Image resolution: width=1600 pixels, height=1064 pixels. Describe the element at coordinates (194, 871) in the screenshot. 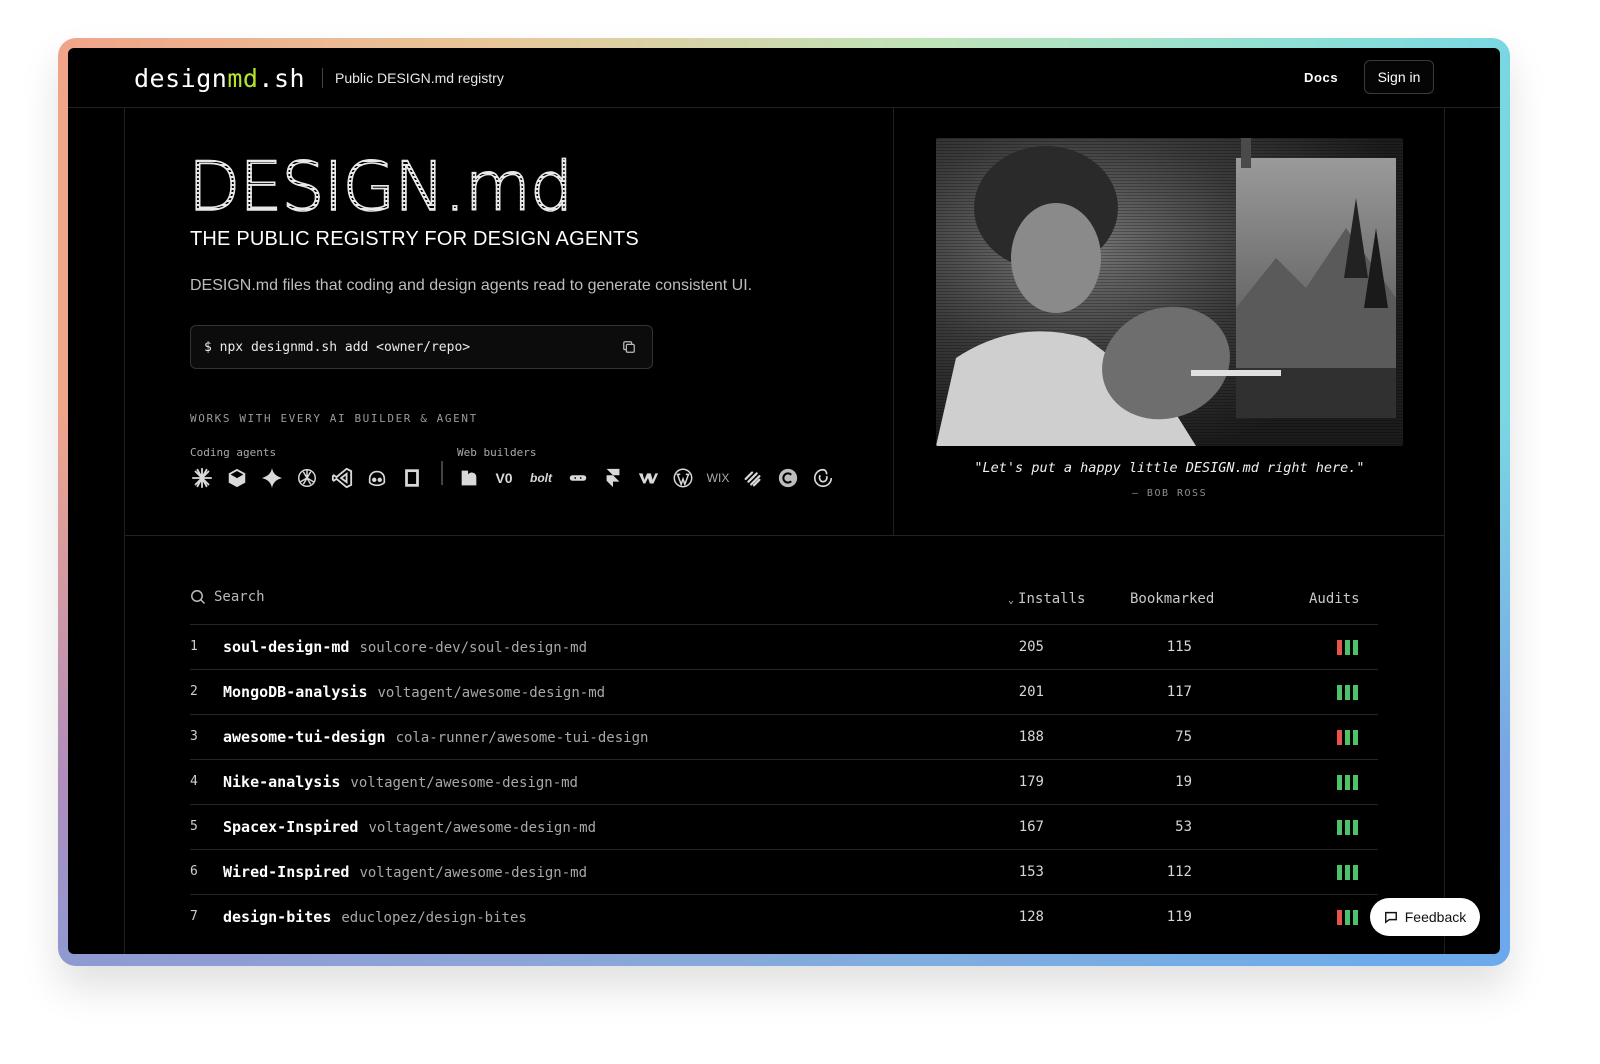

I see `row-rank: 6` at that location.